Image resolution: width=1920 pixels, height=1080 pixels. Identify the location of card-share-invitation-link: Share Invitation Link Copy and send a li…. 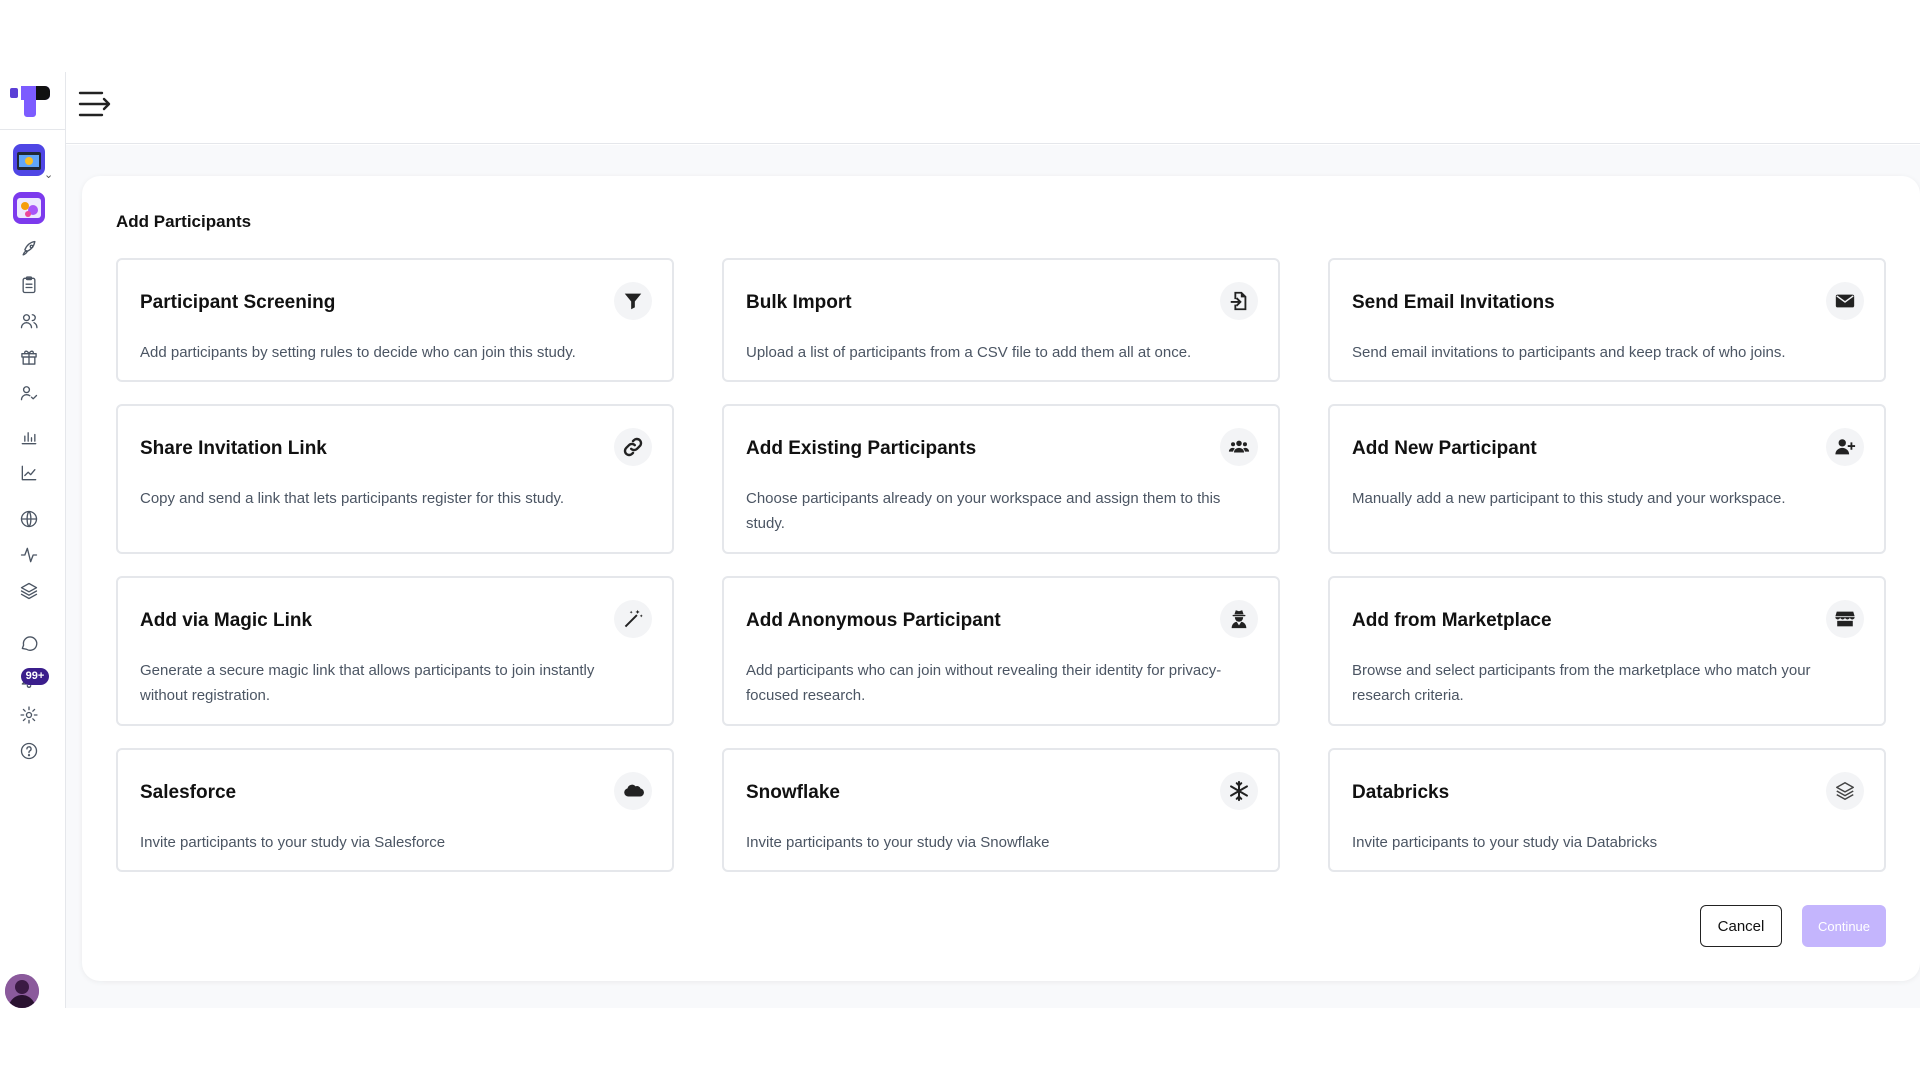
(395, 479).